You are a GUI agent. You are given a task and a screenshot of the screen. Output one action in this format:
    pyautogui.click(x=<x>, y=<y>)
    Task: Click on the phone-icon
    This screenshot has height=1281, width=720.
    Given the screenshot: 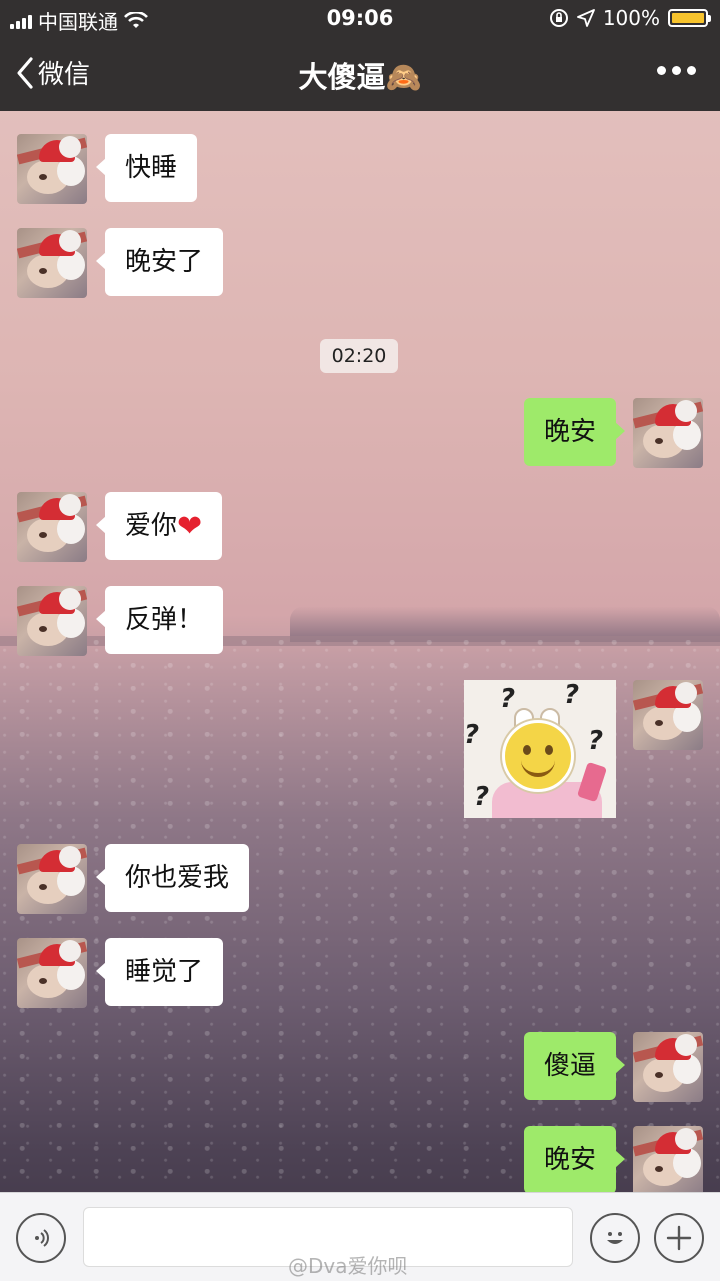 What is the action you would take?
    pyautogui.click(x=592, y=782)
    